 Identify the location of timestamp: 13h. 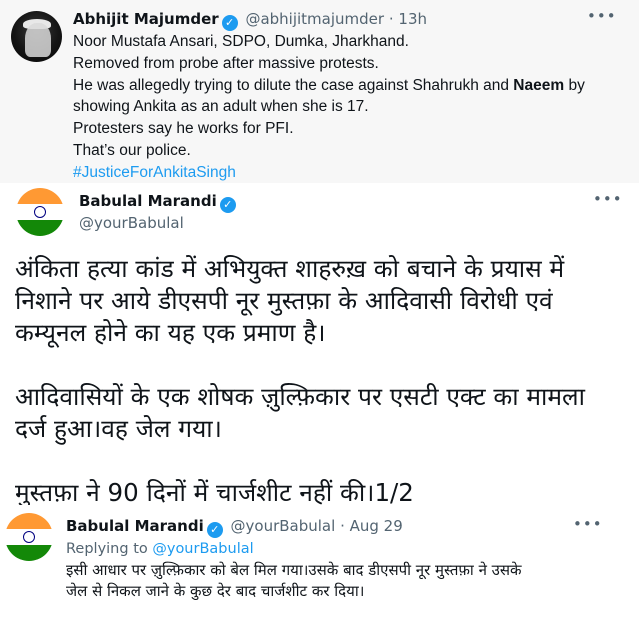
(412, 19).